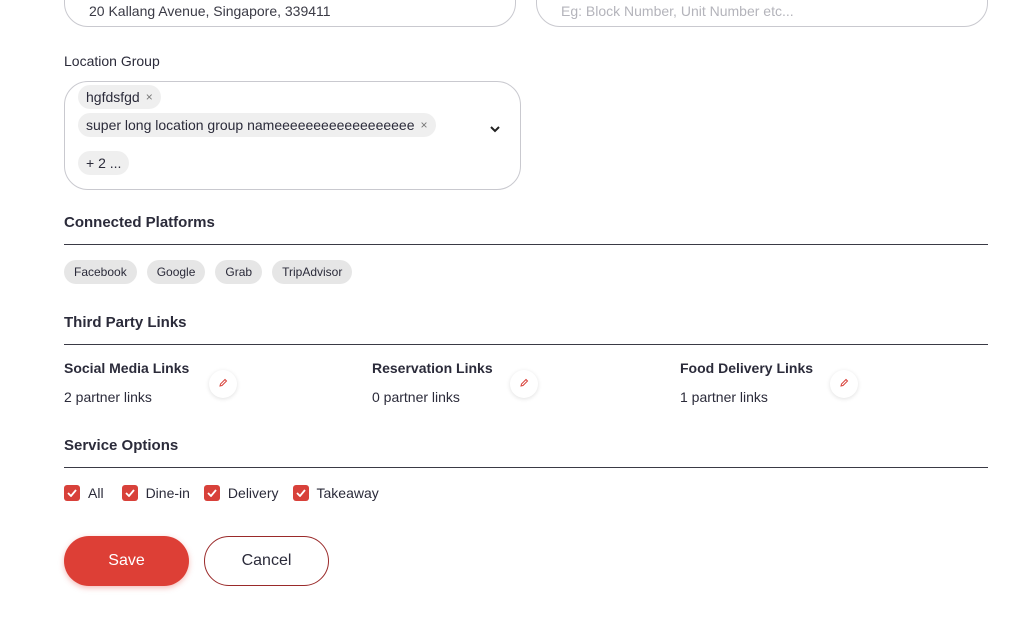 Image resolution: width=1020 pixels, height=634 pixels. Describe the element at coordinates (96, 493) in the screenshot. I see `option-label: All` at that location.